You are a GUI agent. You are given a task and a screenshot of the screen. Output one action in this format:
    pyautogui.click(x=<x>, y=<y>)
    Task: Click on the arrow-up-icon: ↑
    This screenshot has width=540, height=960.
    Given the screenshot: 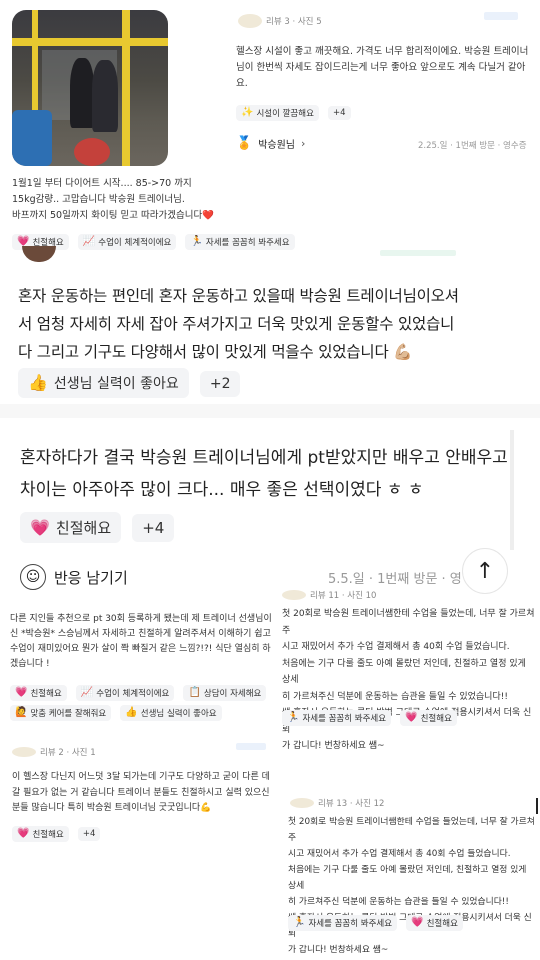 What is the action you would take?
    pyautogui.click(x=485, y=571)
    